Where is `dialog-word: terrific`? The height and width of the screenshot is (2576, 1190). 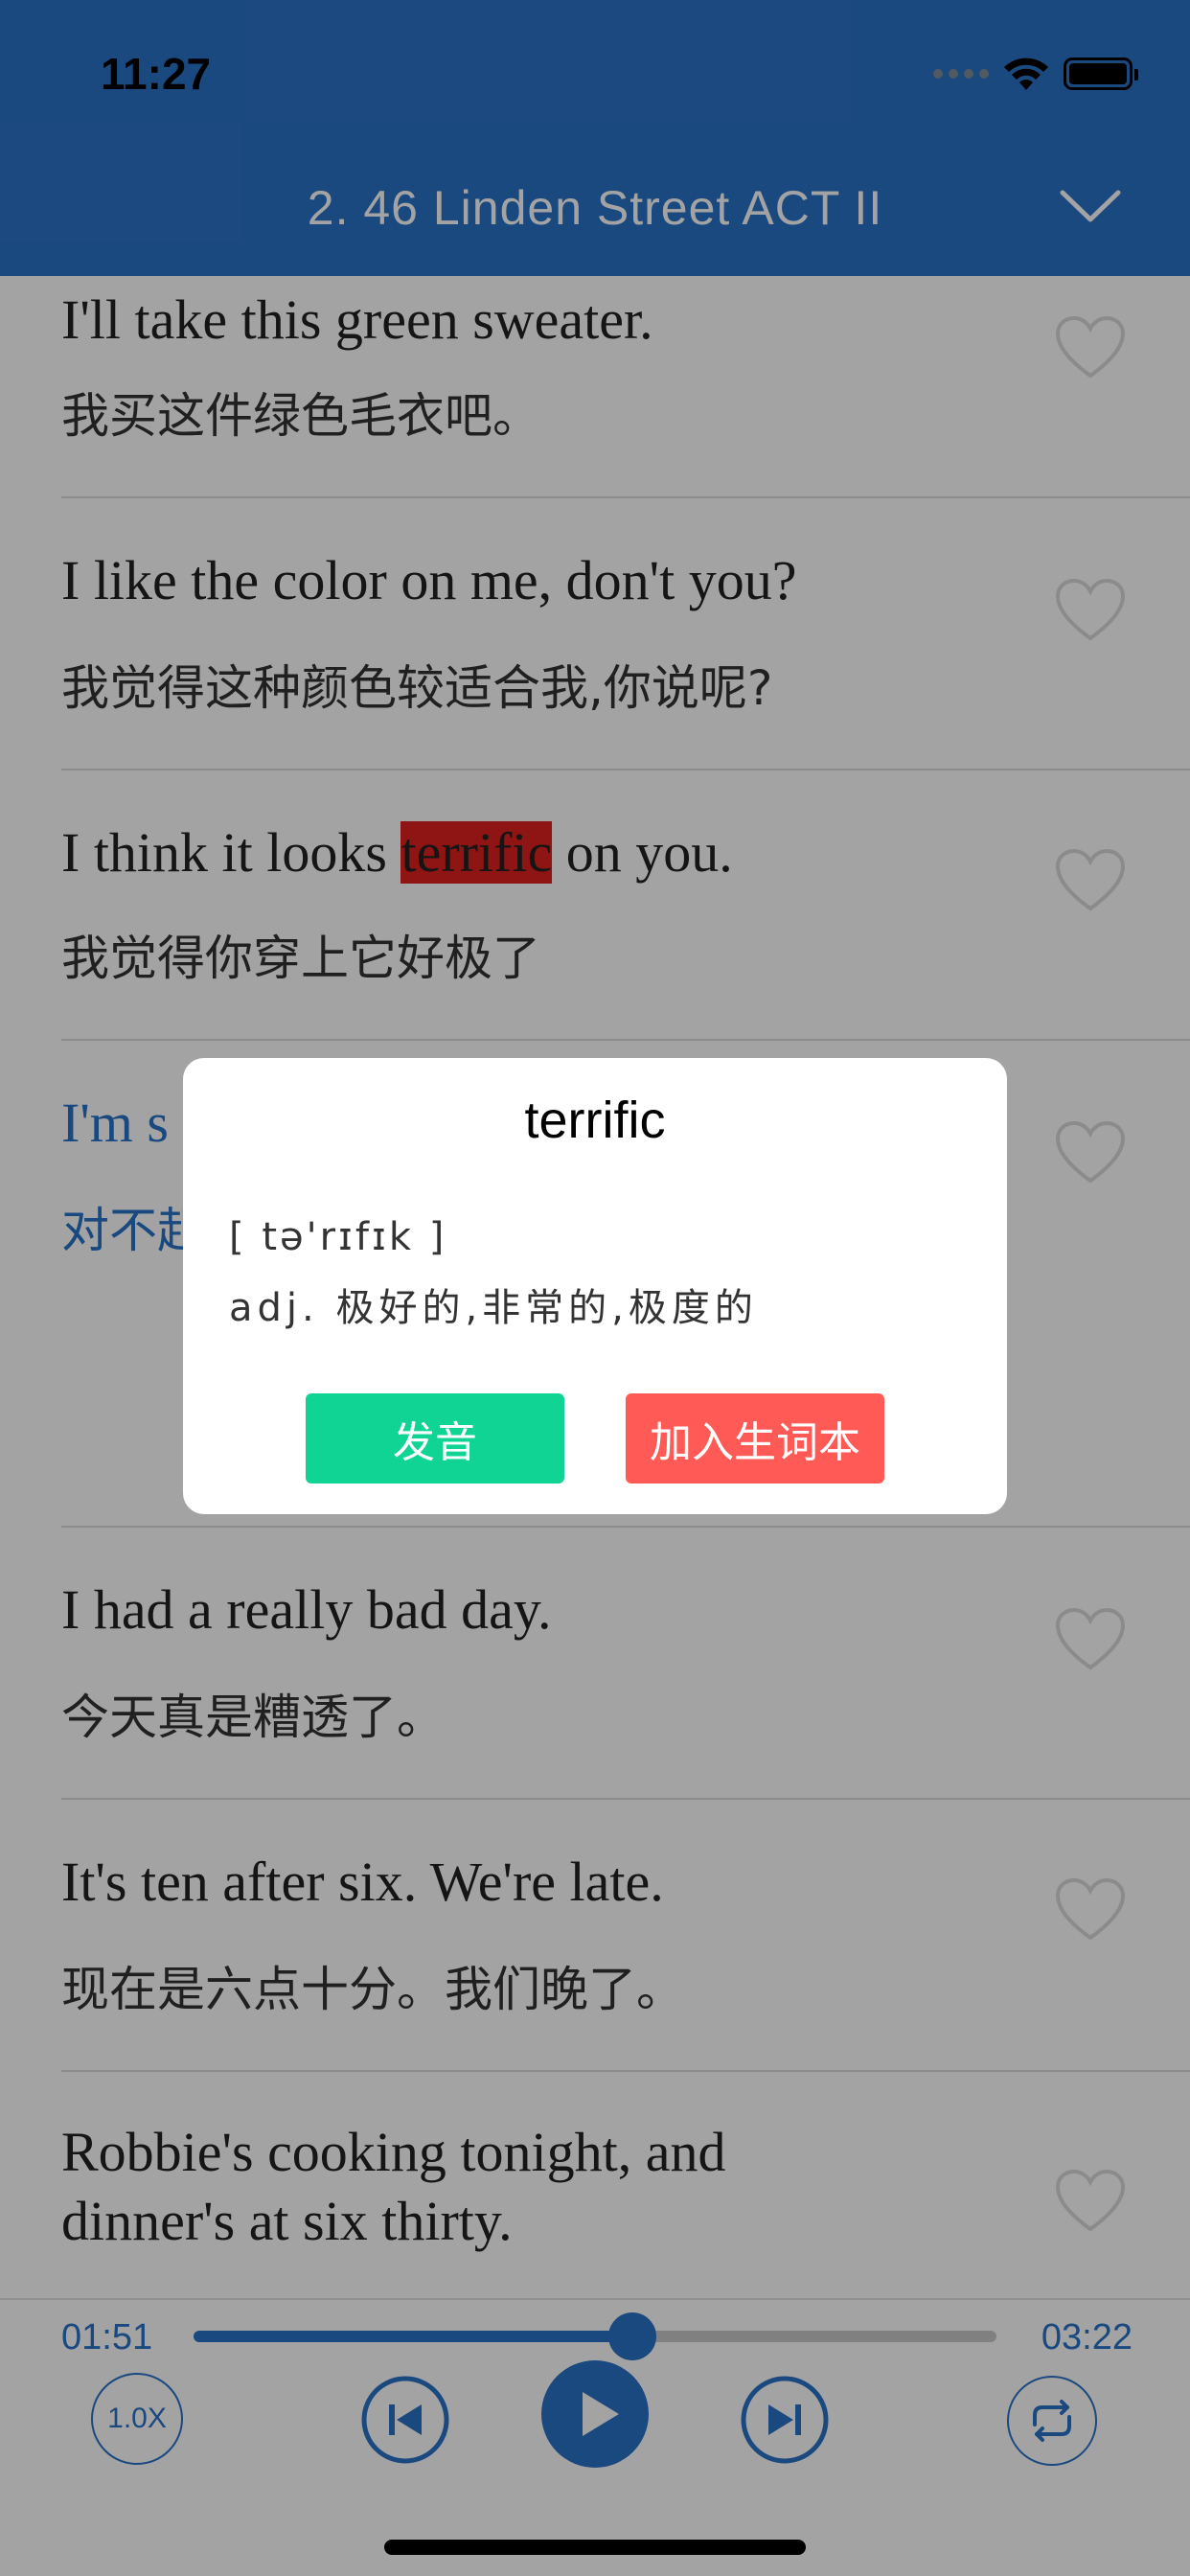 dialog-word: terrific is located at coordinates (595, 1120).